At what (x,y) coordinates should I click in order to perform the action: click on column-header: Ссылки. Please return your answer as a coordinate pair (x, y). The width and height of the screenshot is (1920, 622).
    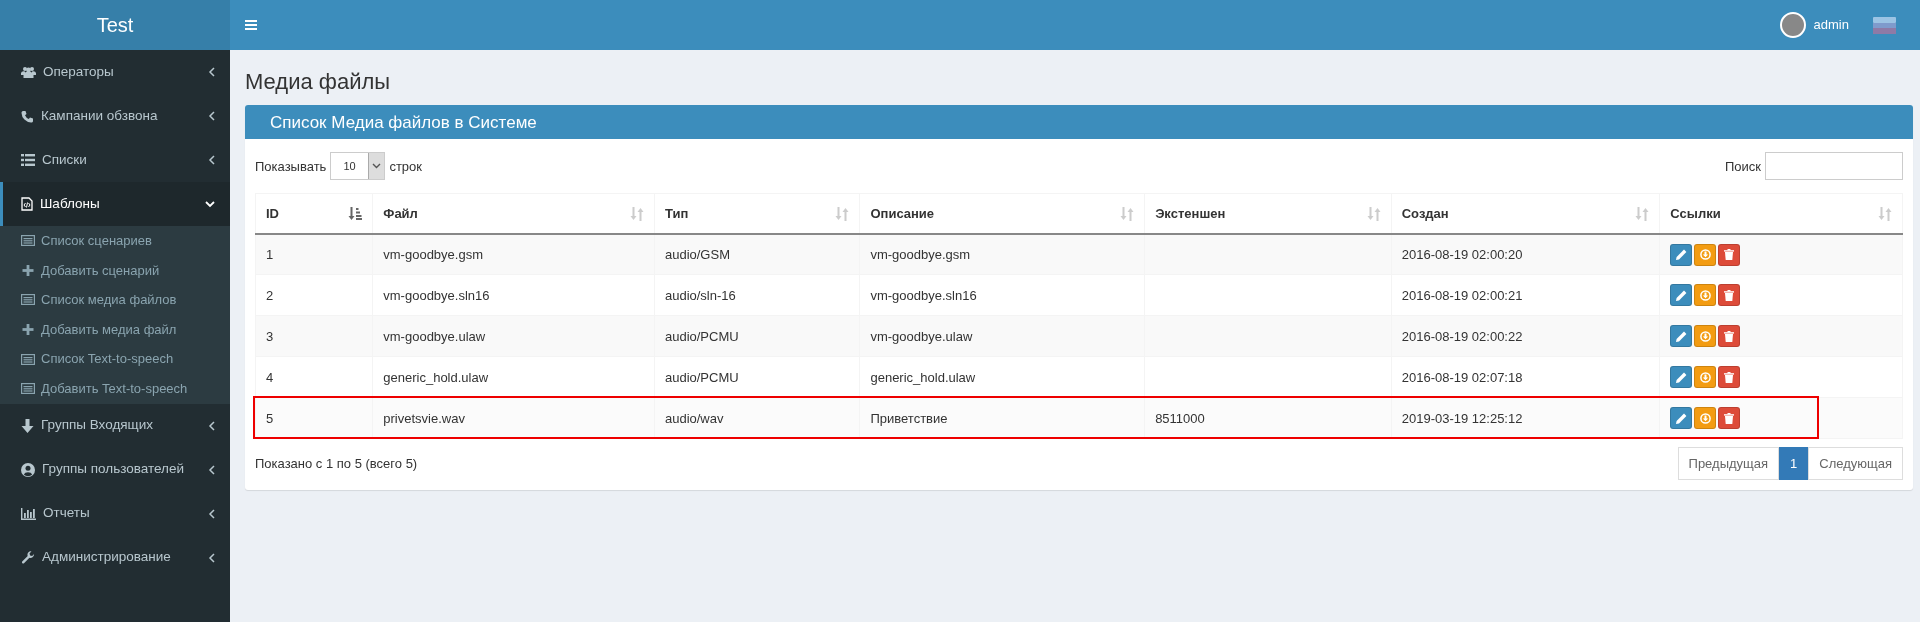
    Looking at the image, I should click on (1695, 213).